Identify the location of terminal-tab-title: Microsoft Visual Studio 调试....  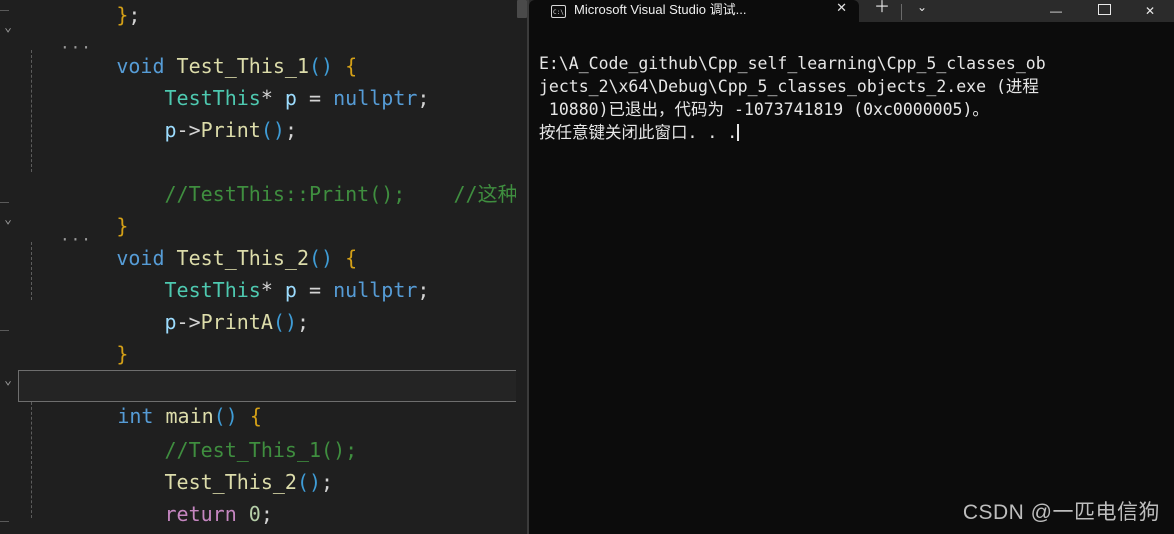
(660, 9).